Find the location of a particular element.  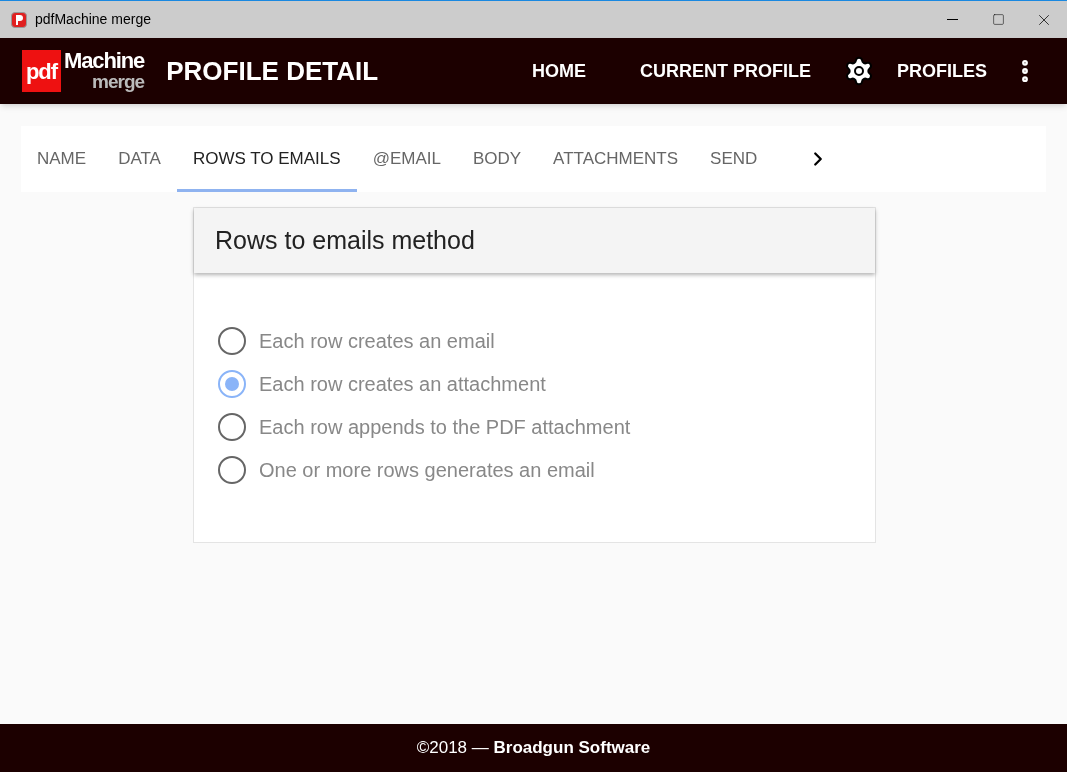

tab: SEND is located at coordinates (734, 159).